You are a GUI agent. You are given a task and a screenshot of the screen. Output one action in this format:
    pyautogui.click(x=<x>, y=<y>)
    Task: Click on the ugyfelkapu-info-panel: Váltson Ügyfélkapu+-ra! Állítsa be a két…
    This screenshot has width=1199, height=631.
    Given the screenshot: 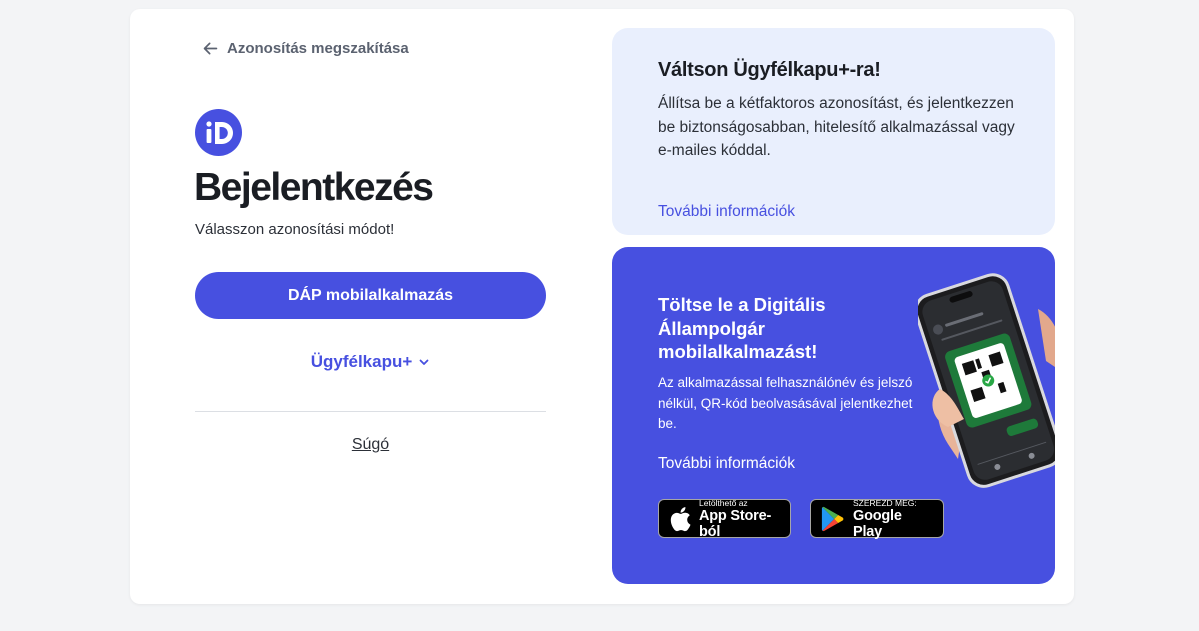 What is the action you would take?
    pyautogui.click(x=833, y=131)
    